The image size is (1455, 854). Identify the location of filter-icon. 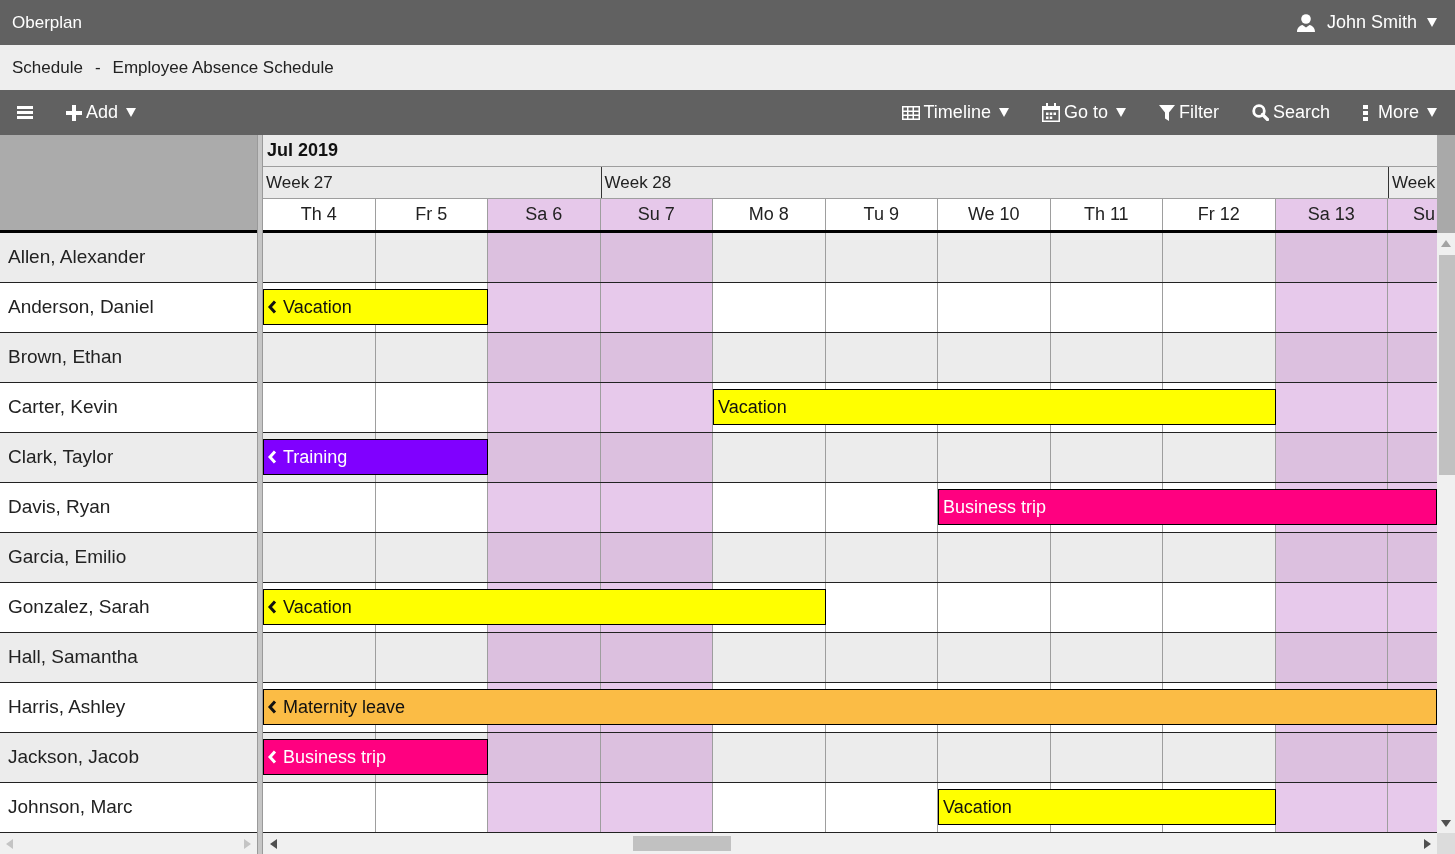
(1166, 112).